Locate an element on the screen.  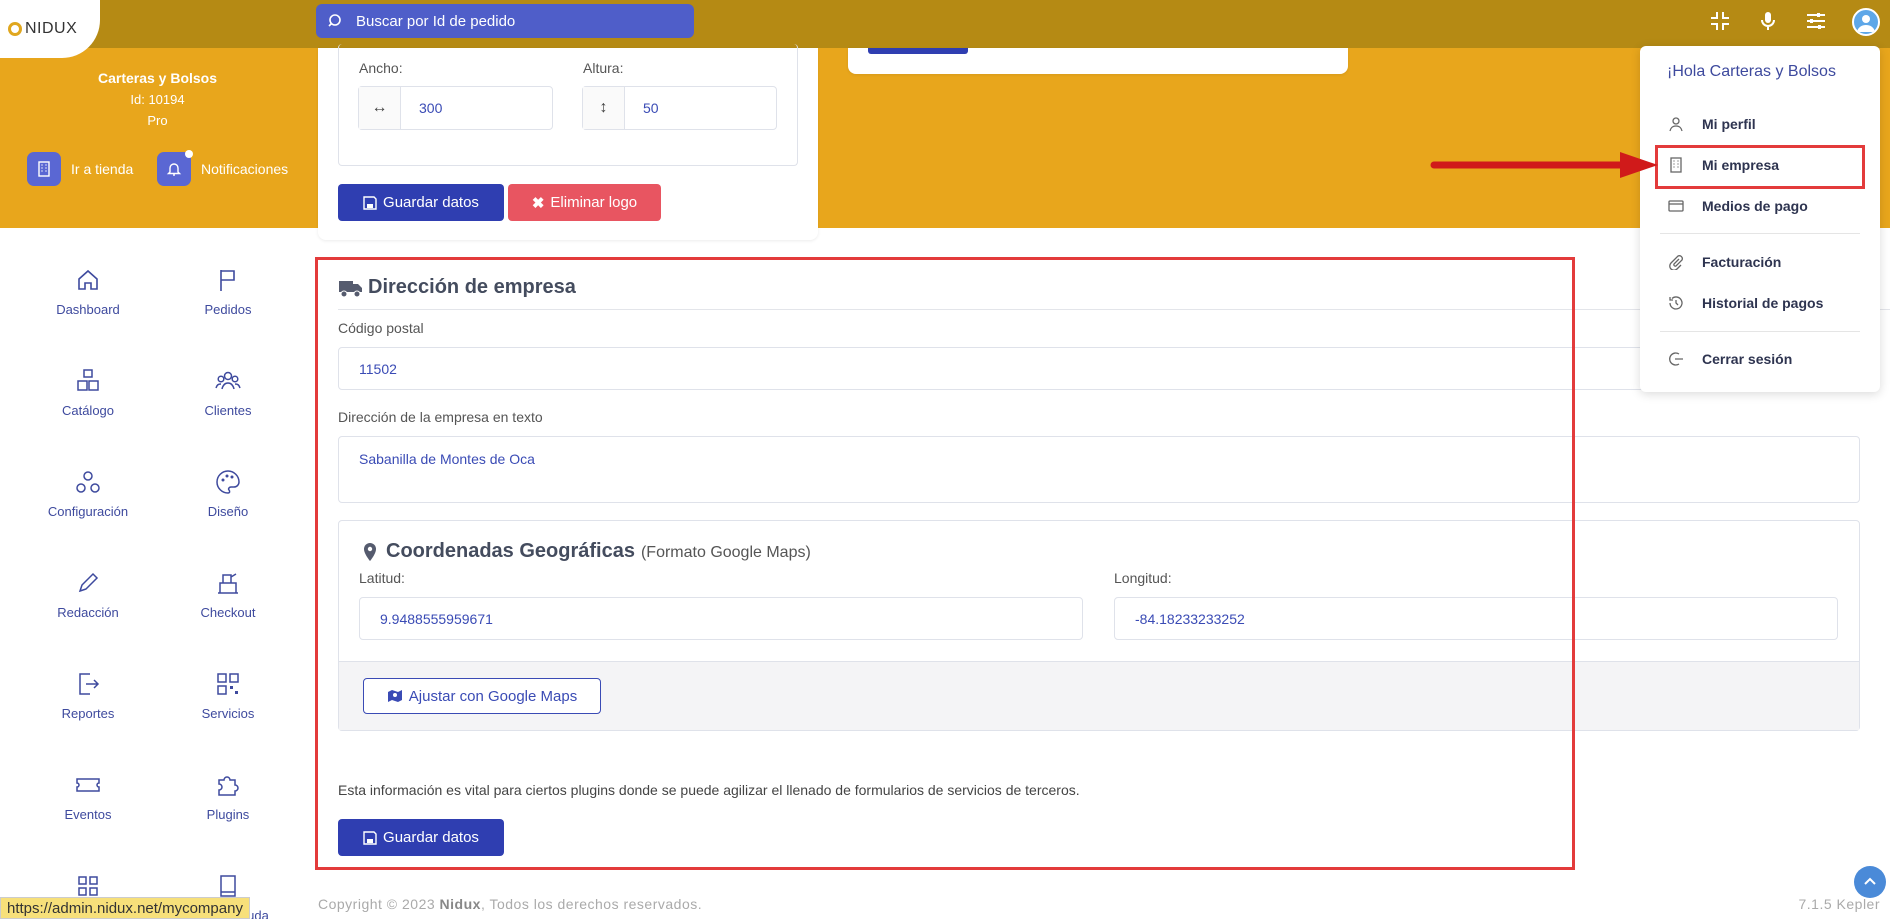
flag-icon is located at coordinates (227, 280).